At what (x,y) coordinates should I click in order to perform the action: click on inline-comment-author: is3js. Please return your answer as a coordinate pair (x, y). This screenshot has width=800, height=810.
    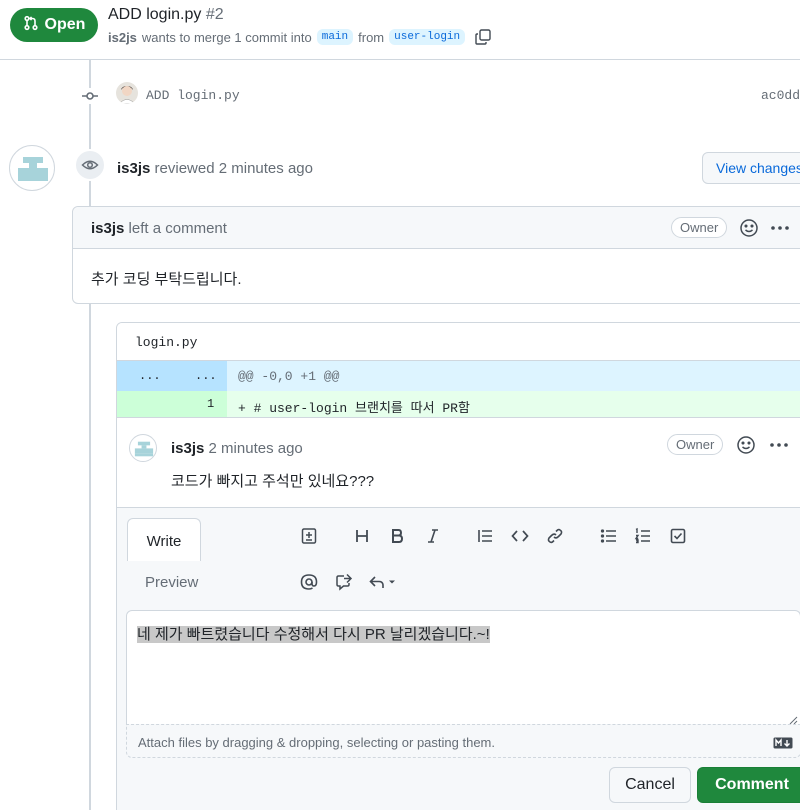
    Looking at the image, I should click on (187, 448).